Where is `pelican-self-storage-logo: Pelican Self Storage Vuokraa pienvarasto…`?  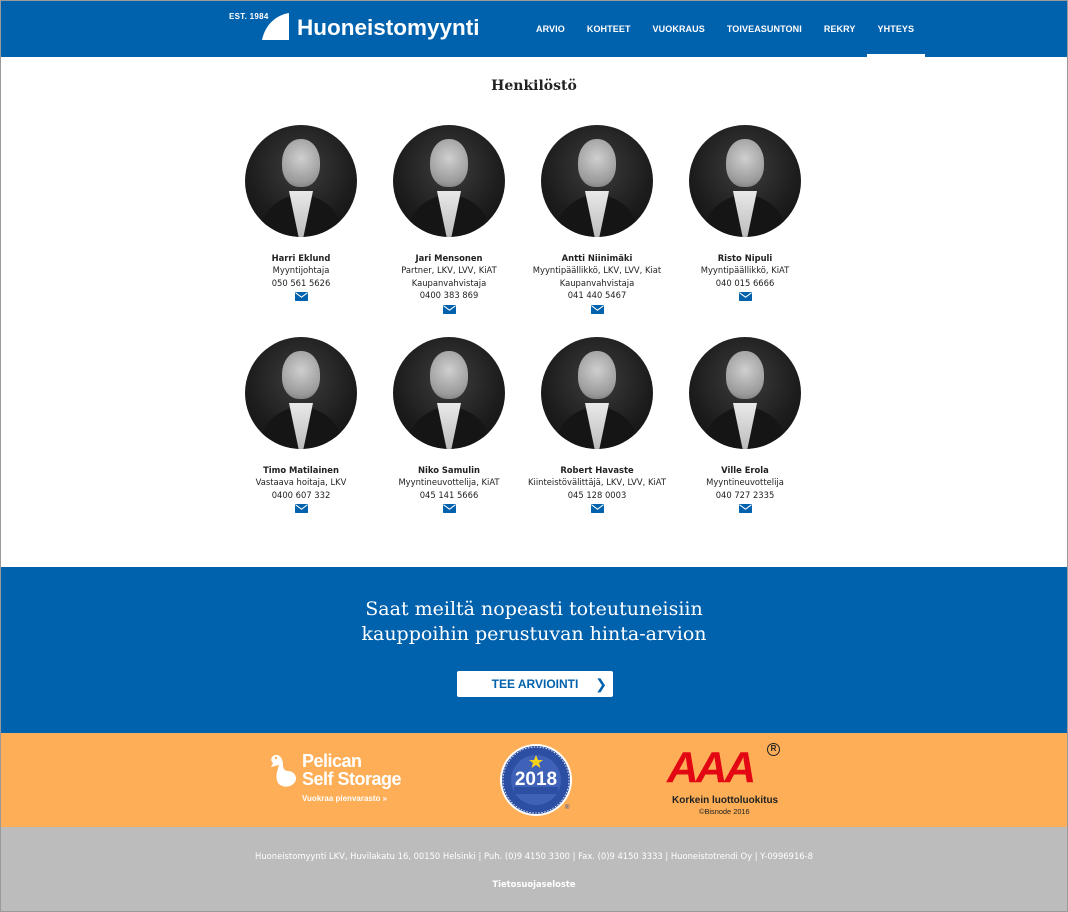 pelican-self-storage-logo: Pelican Self Storage Vuokraa pienvarasto… is located at coordinates (344, 781).